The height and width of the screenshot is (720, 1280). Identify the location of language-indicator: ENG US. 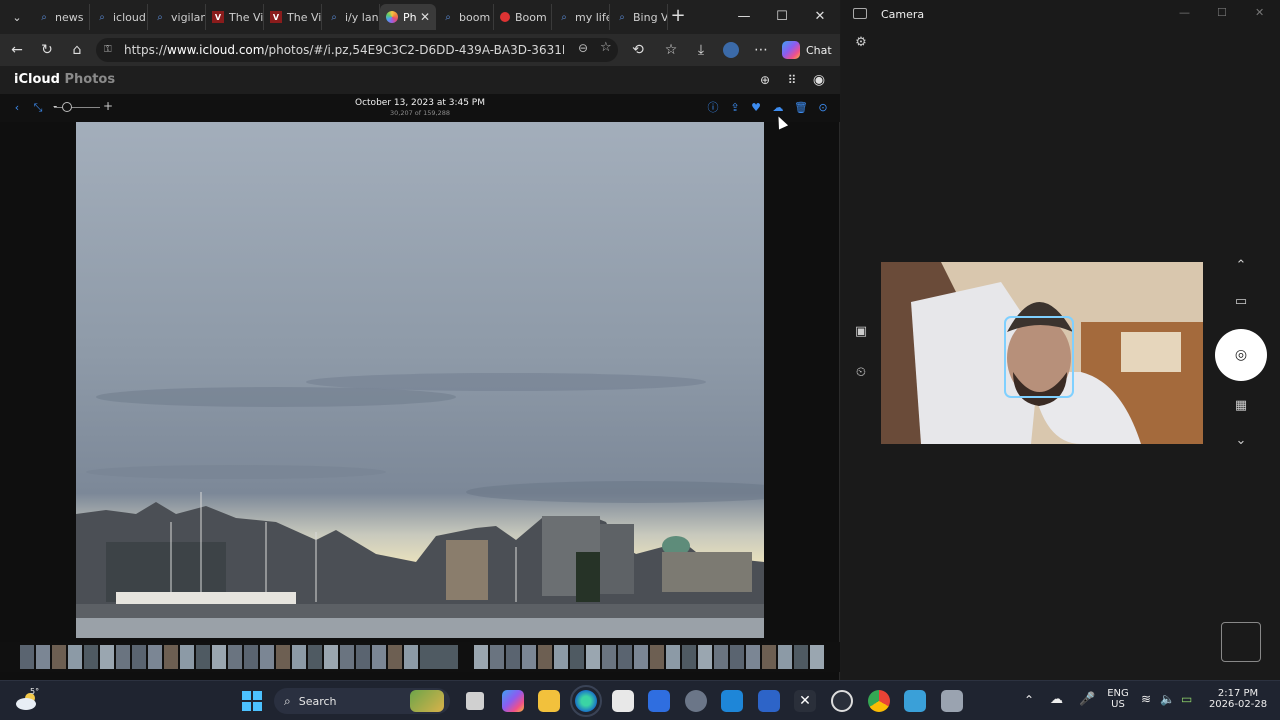
(1118, 699).